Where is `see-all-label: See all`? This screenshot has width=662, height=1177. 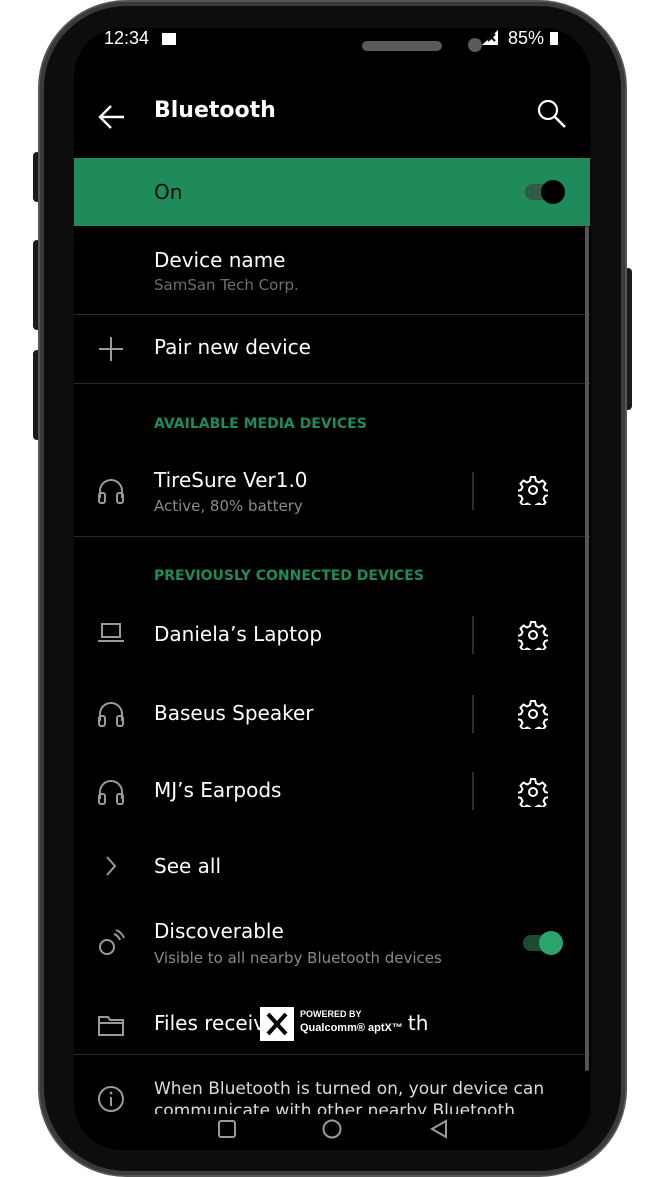
see-all-label: See all is located at coordinates (188, 866).